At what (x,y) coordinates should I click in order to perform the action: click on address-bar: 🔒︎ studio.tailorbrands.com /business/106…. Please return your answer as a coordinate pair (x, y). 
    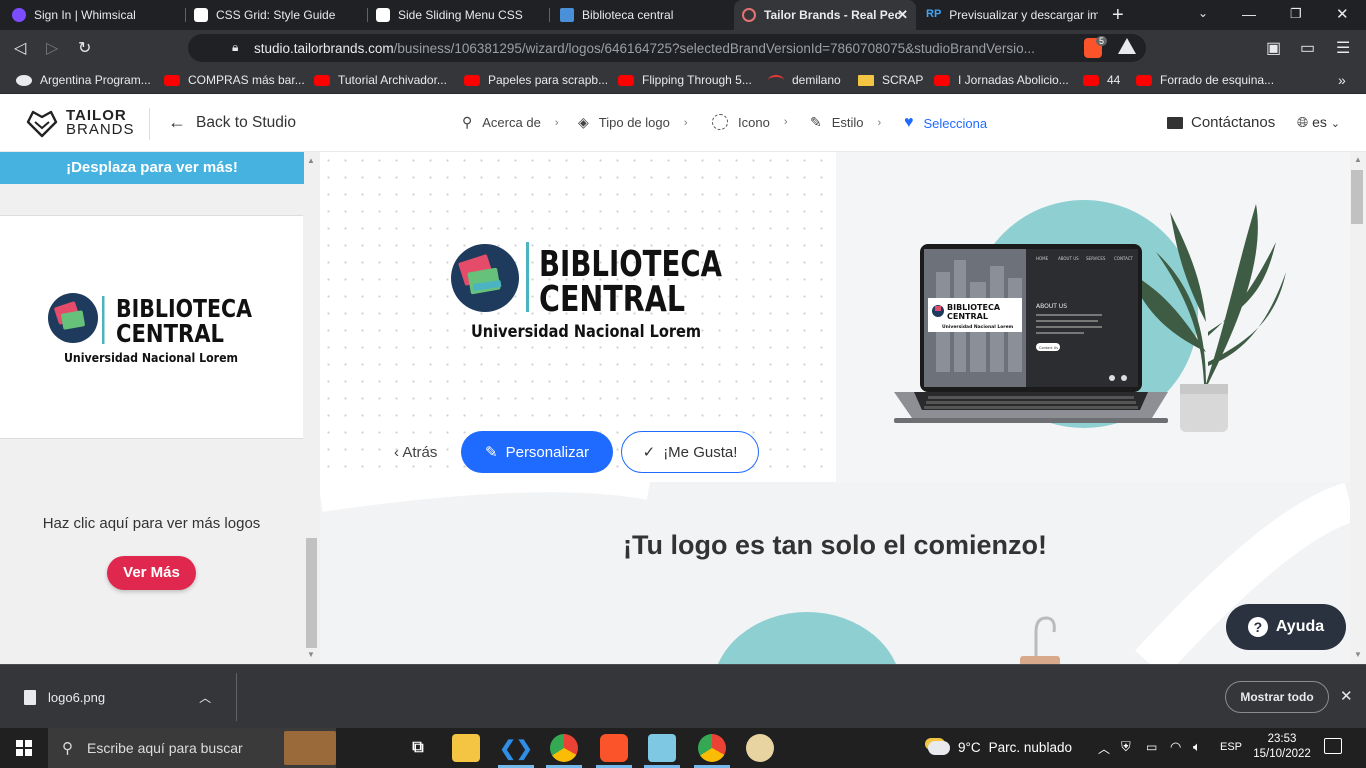
    Looking at the image, I should click on (667, 48).